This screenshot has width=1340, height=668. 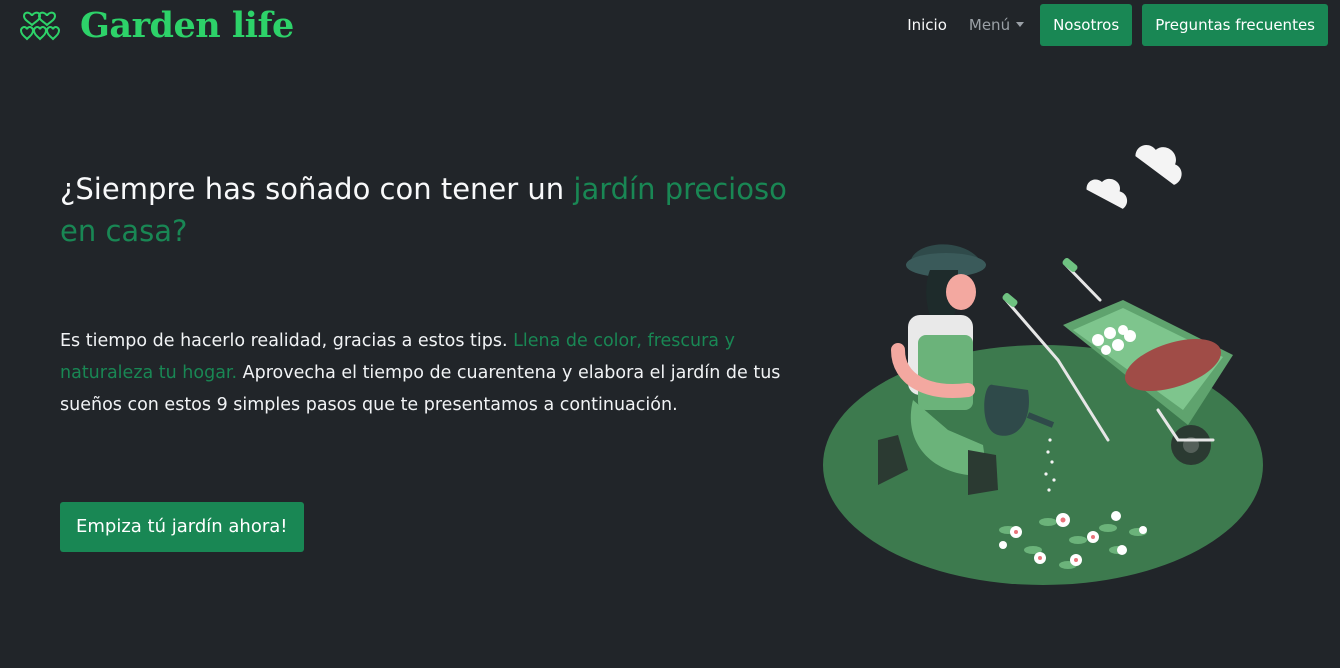 I want to click on brand: Garden life, so click(x=157, y=25).